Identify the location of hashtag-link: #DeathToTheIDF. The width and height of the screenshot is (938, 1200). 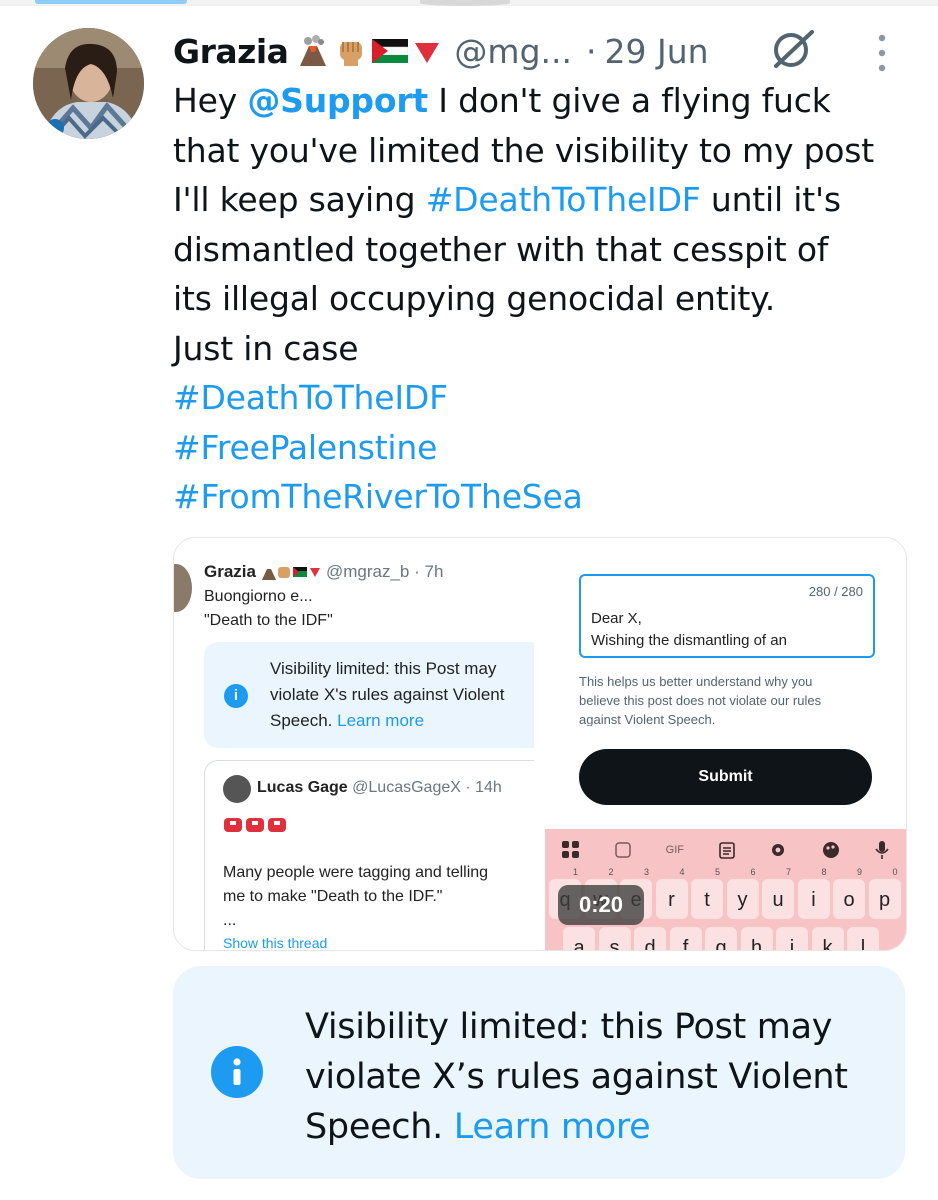
(543, 398).